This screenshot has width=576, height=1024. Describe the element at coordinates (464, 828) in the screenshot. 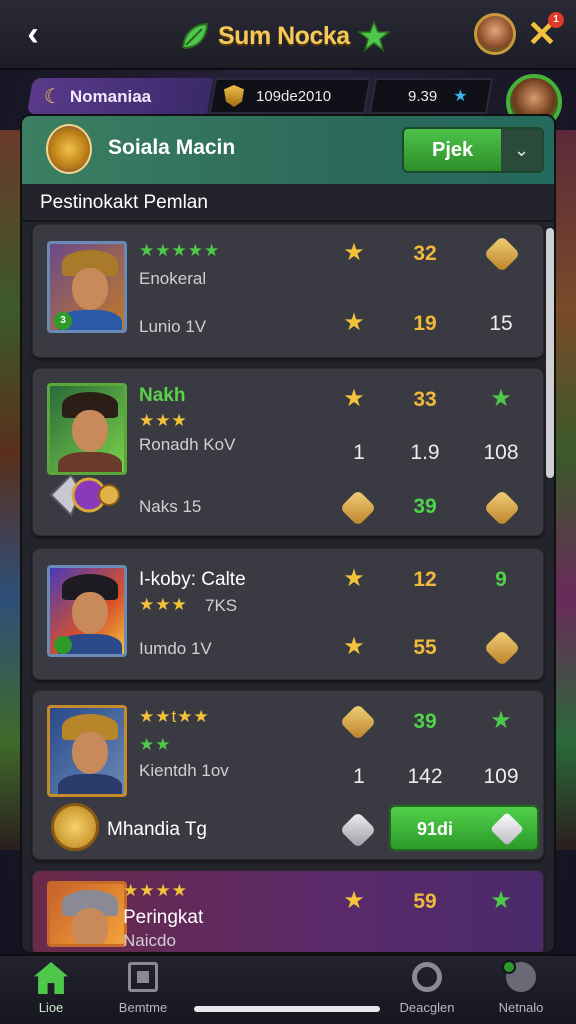

I see `claim-button: 91di` at that location.